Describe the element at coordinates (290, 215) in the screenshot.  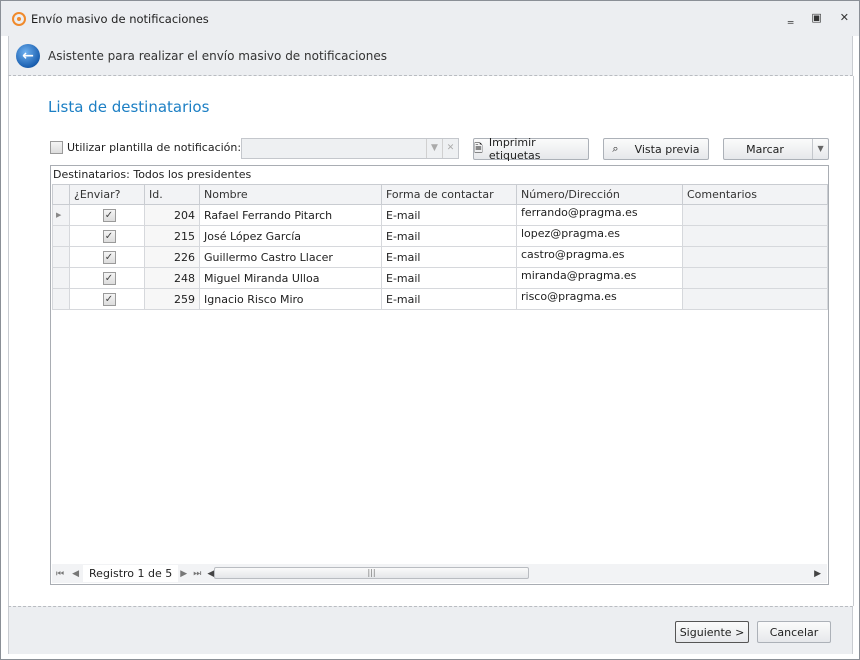
I see `name-cell: Rafael Ferrando Pitarch` at that location.